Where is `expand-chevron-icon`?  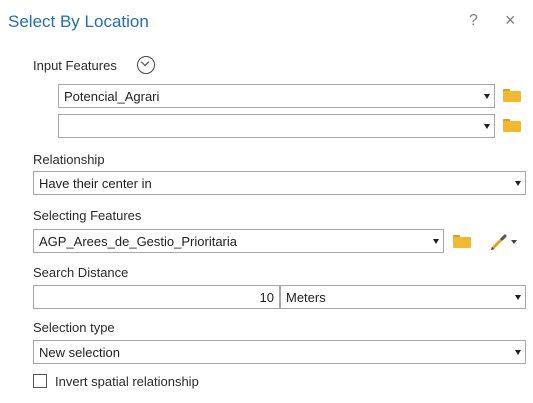
expand-chevron-icon is located at coordinates (146, 65).